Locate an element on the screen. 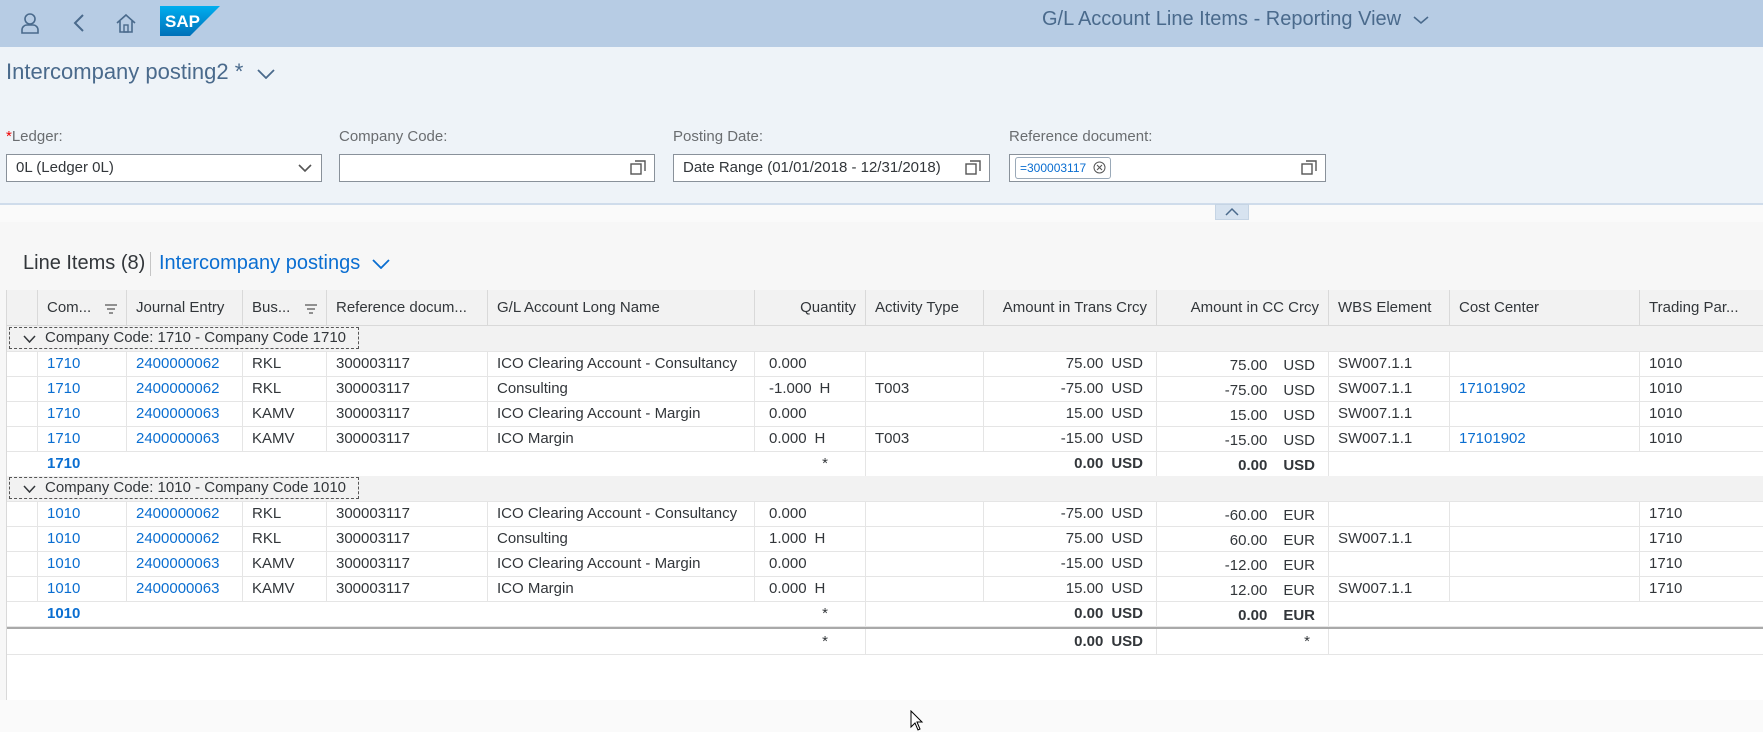  variant-management: Intercompany posting2 * is located at coordinates (141, 72).